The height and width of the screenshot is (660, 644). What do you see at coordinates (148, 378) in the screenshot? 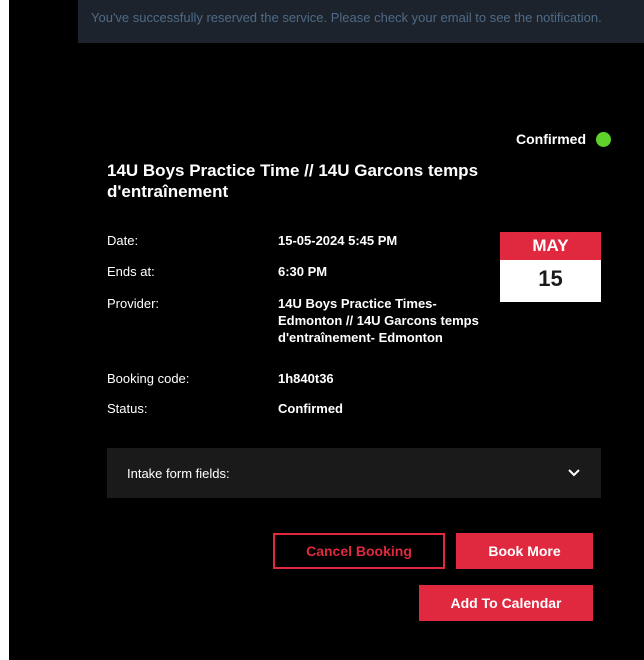
I see `booking-code-label: Booking code:` at bounding box center [148, 378].